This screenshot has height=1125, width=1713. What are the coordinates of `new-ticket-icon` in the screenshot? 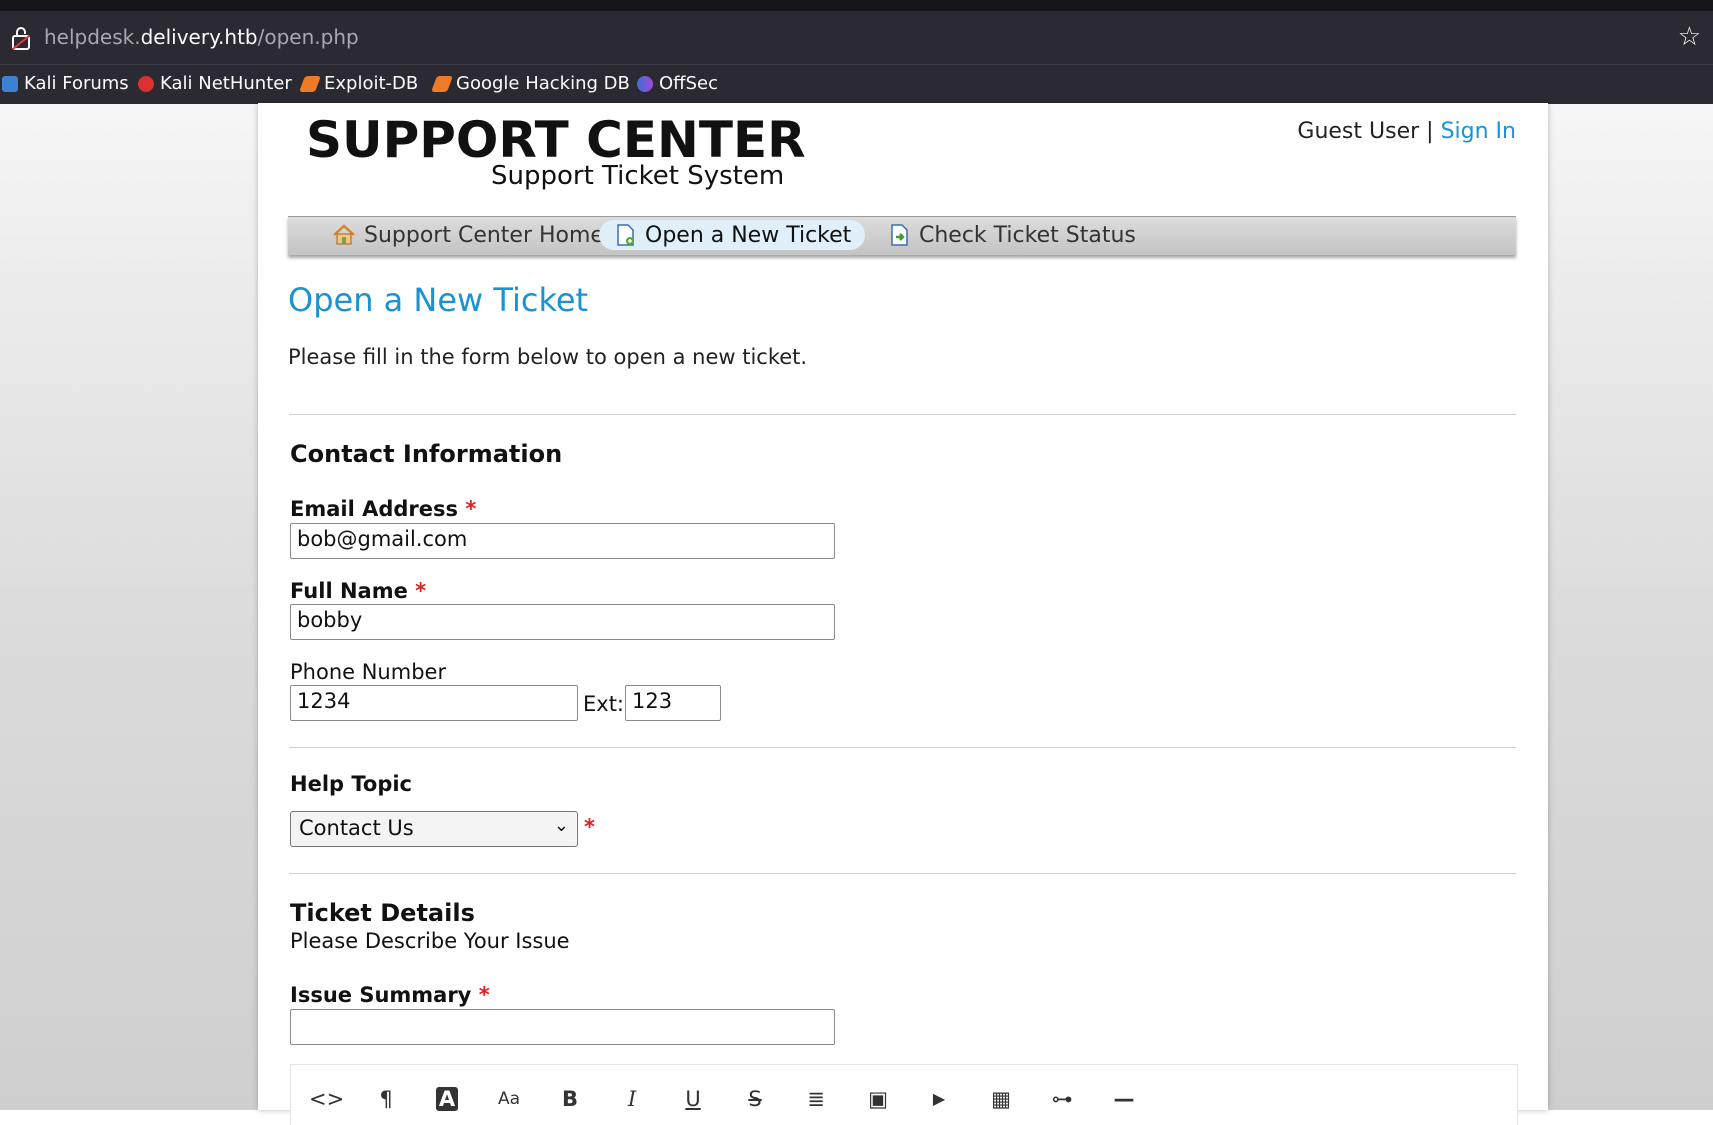 It's located at (625, 235).